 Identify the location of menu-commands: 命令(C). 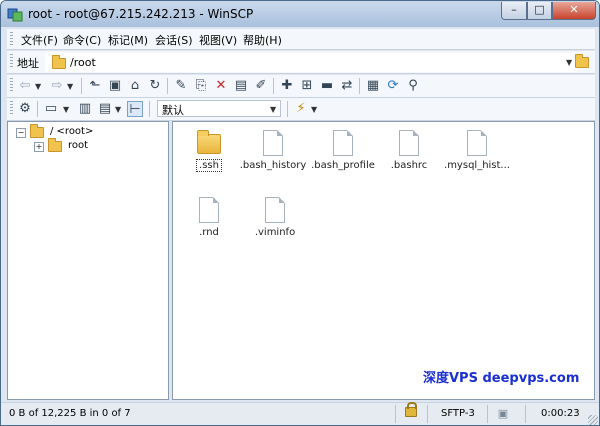
(82, 40).